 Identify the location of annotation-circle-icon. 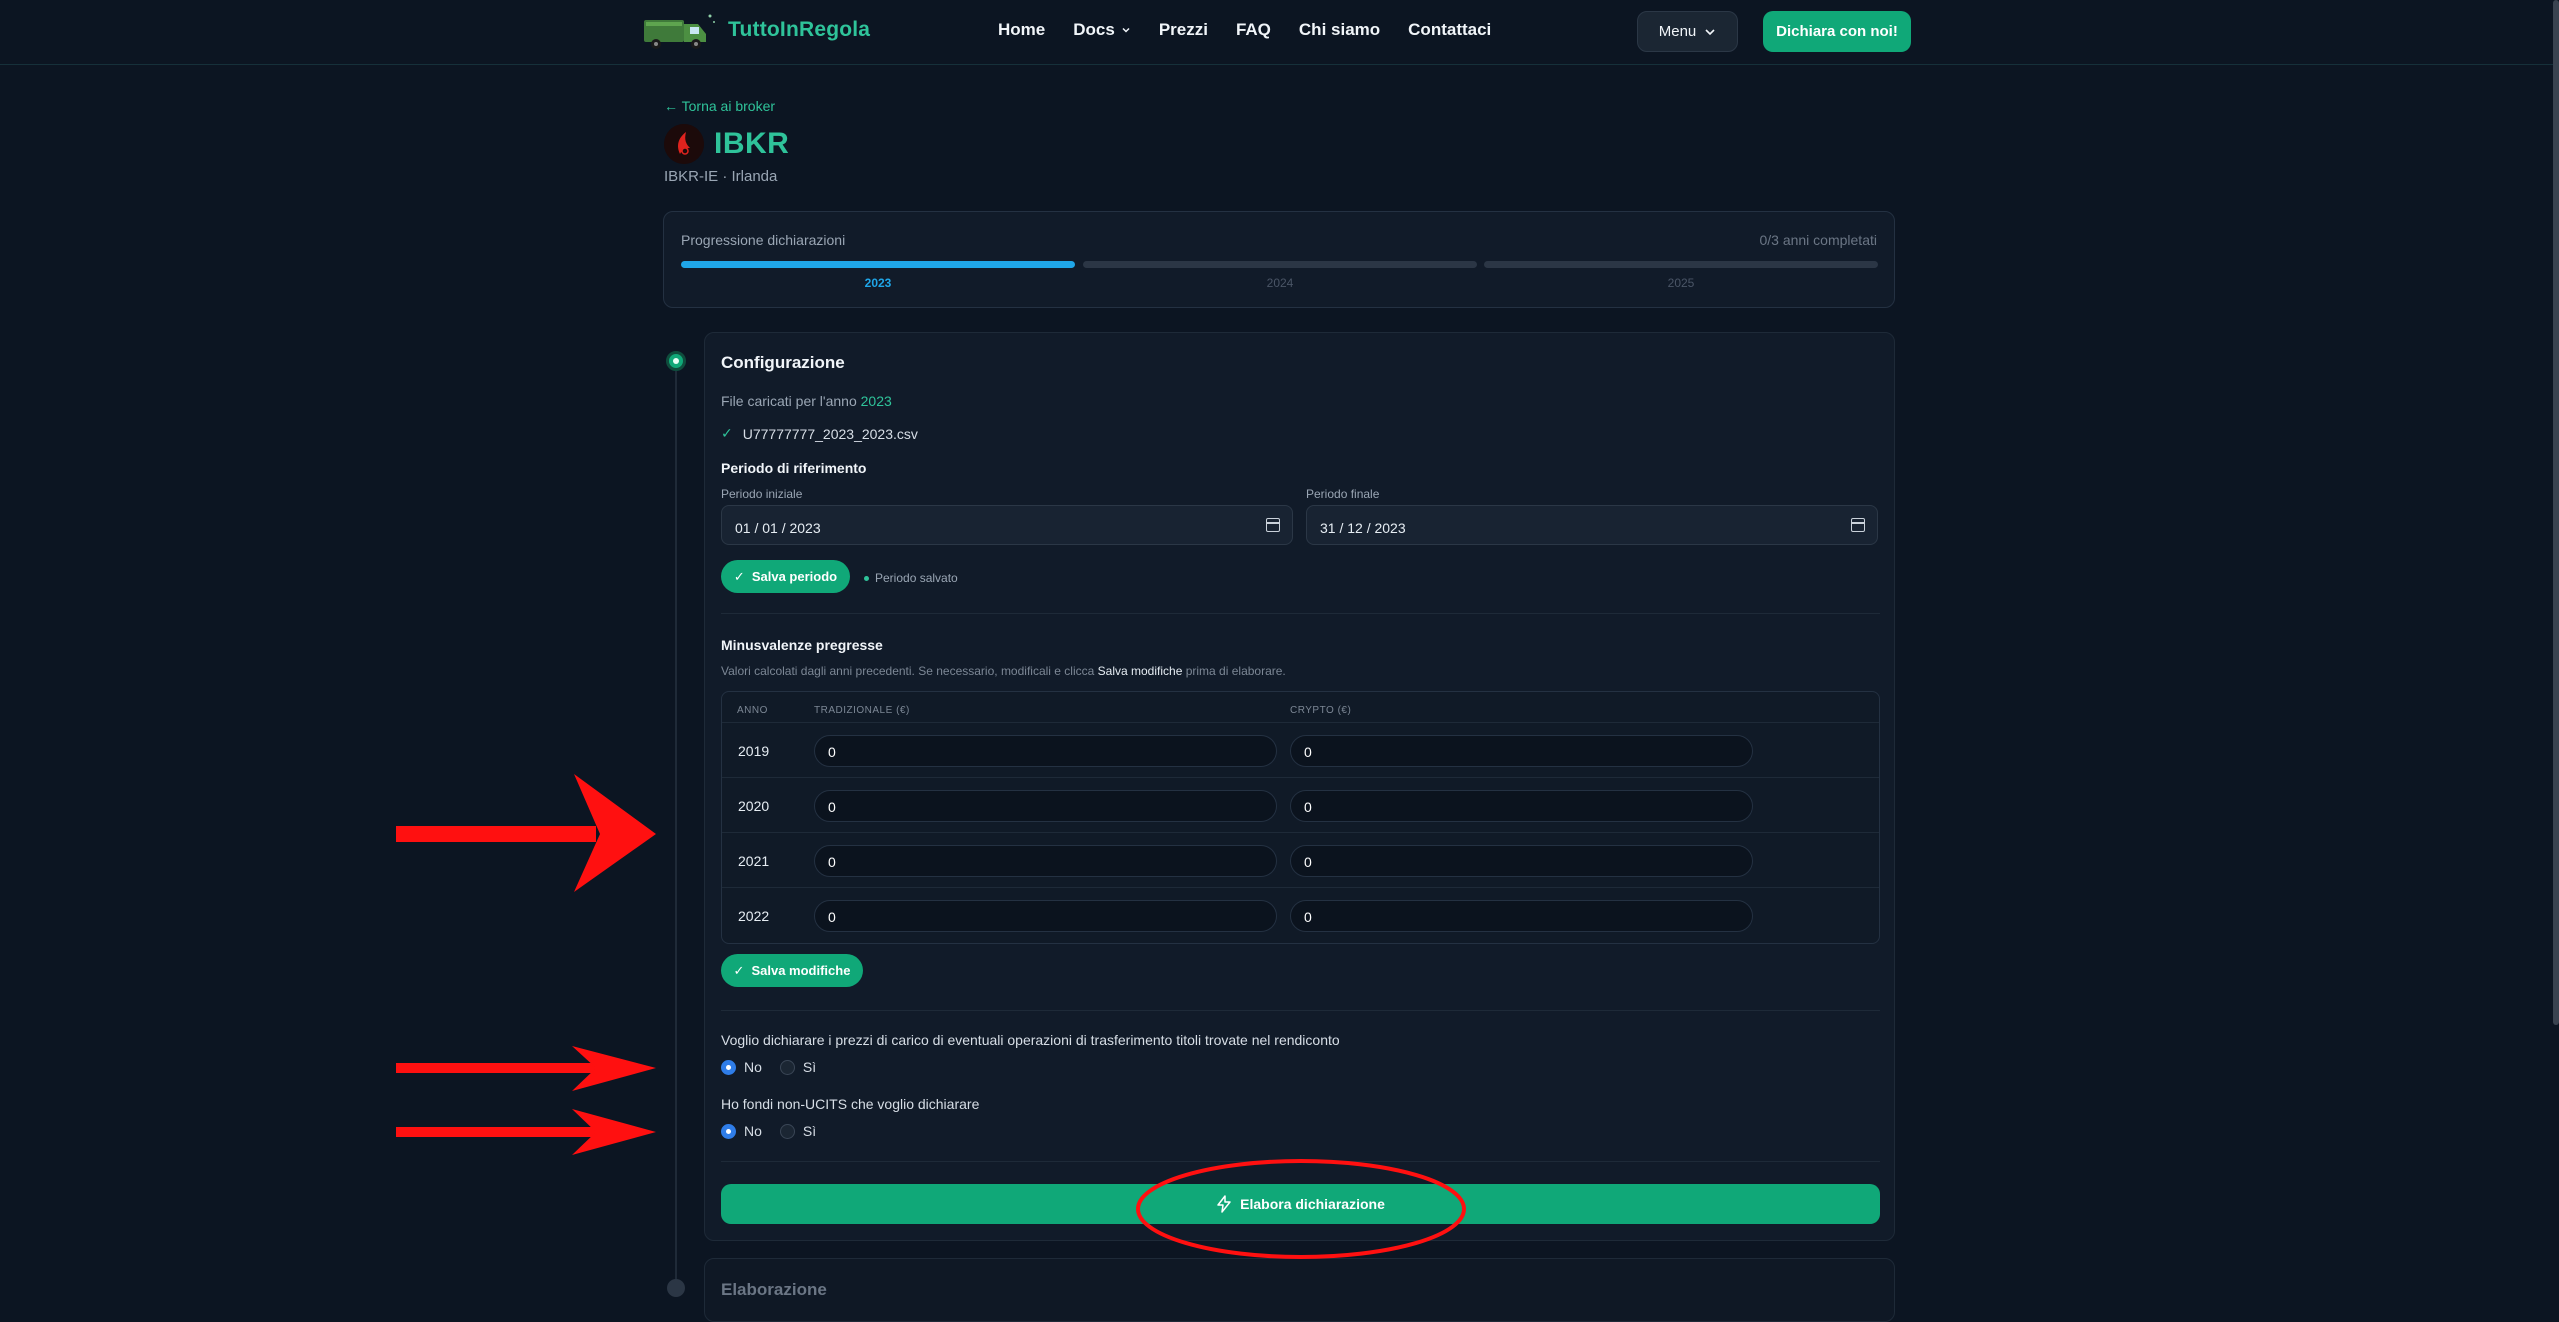
(1301, 1209).